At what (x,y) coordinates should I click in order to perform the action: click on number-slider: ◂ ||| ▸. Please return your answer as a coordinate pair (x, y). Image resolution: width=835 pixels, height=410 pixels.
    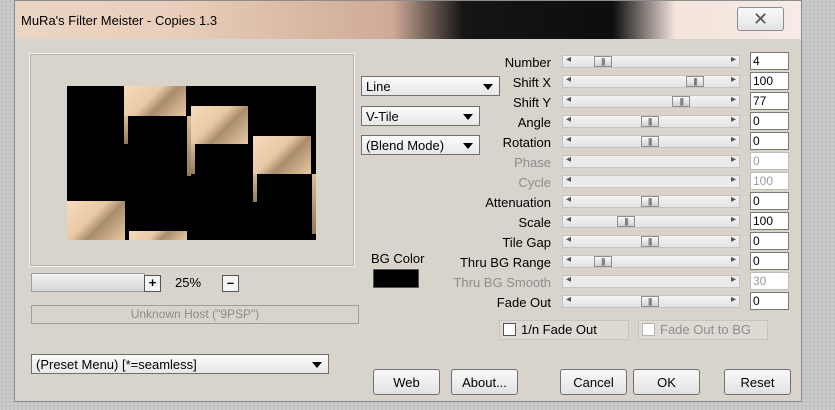
    Looking at the image, I should click on (651, 61).